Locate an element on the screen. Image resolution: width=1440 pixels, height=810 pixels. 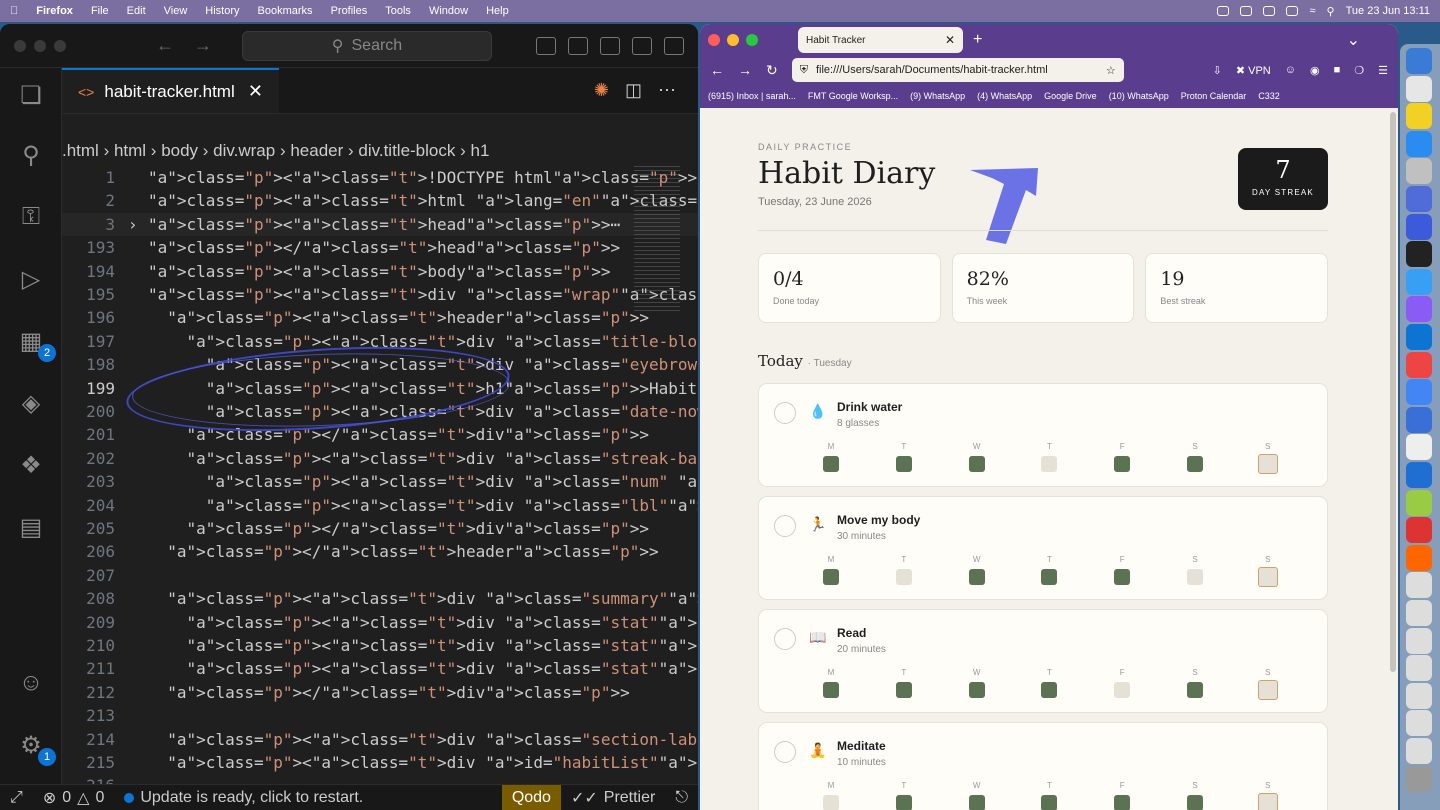
menu-app-name: Firefox is located at coordinates (54, 11).